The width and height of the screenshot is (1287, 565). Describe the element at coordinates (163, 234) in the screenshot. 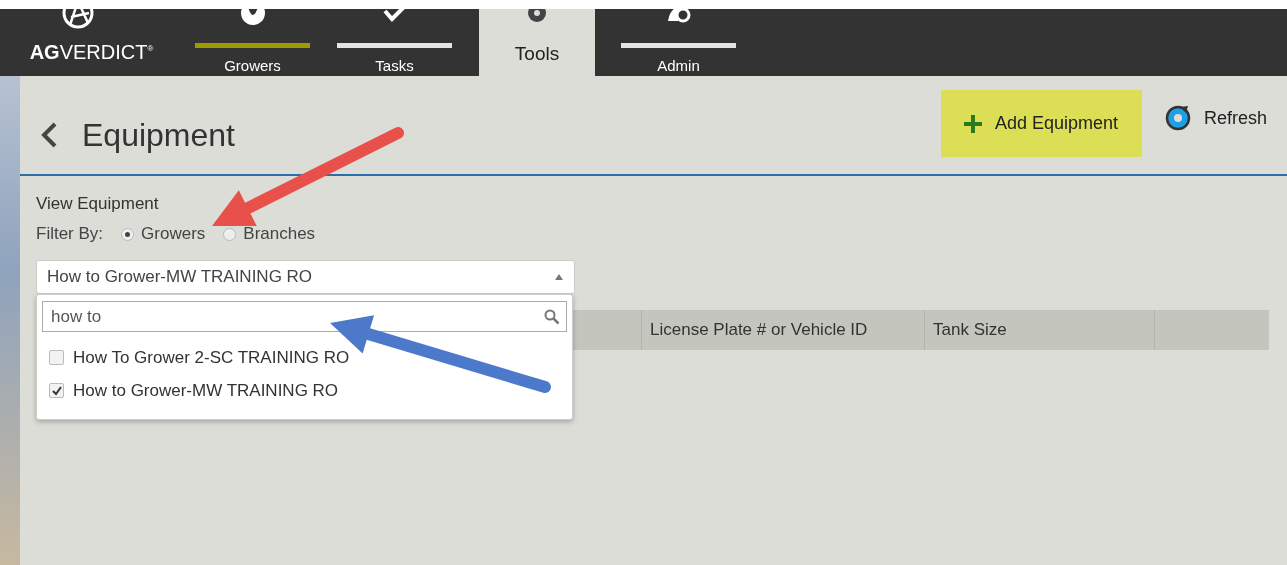

I see `radio-option: Growers` at that location.